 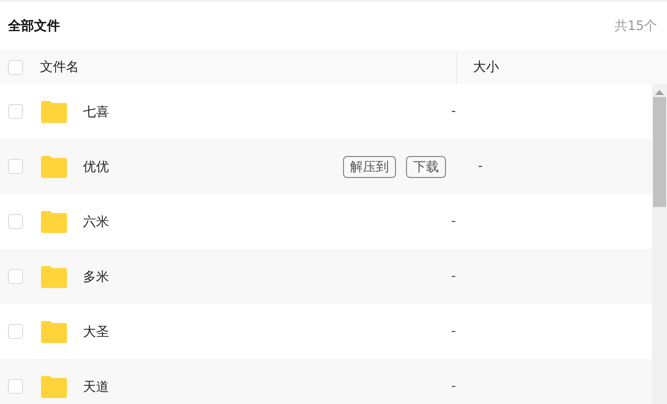 What do you see at coordinates (659, 244) in the screenshot?
I see `scrollbar` at bounding box center [659, 244].